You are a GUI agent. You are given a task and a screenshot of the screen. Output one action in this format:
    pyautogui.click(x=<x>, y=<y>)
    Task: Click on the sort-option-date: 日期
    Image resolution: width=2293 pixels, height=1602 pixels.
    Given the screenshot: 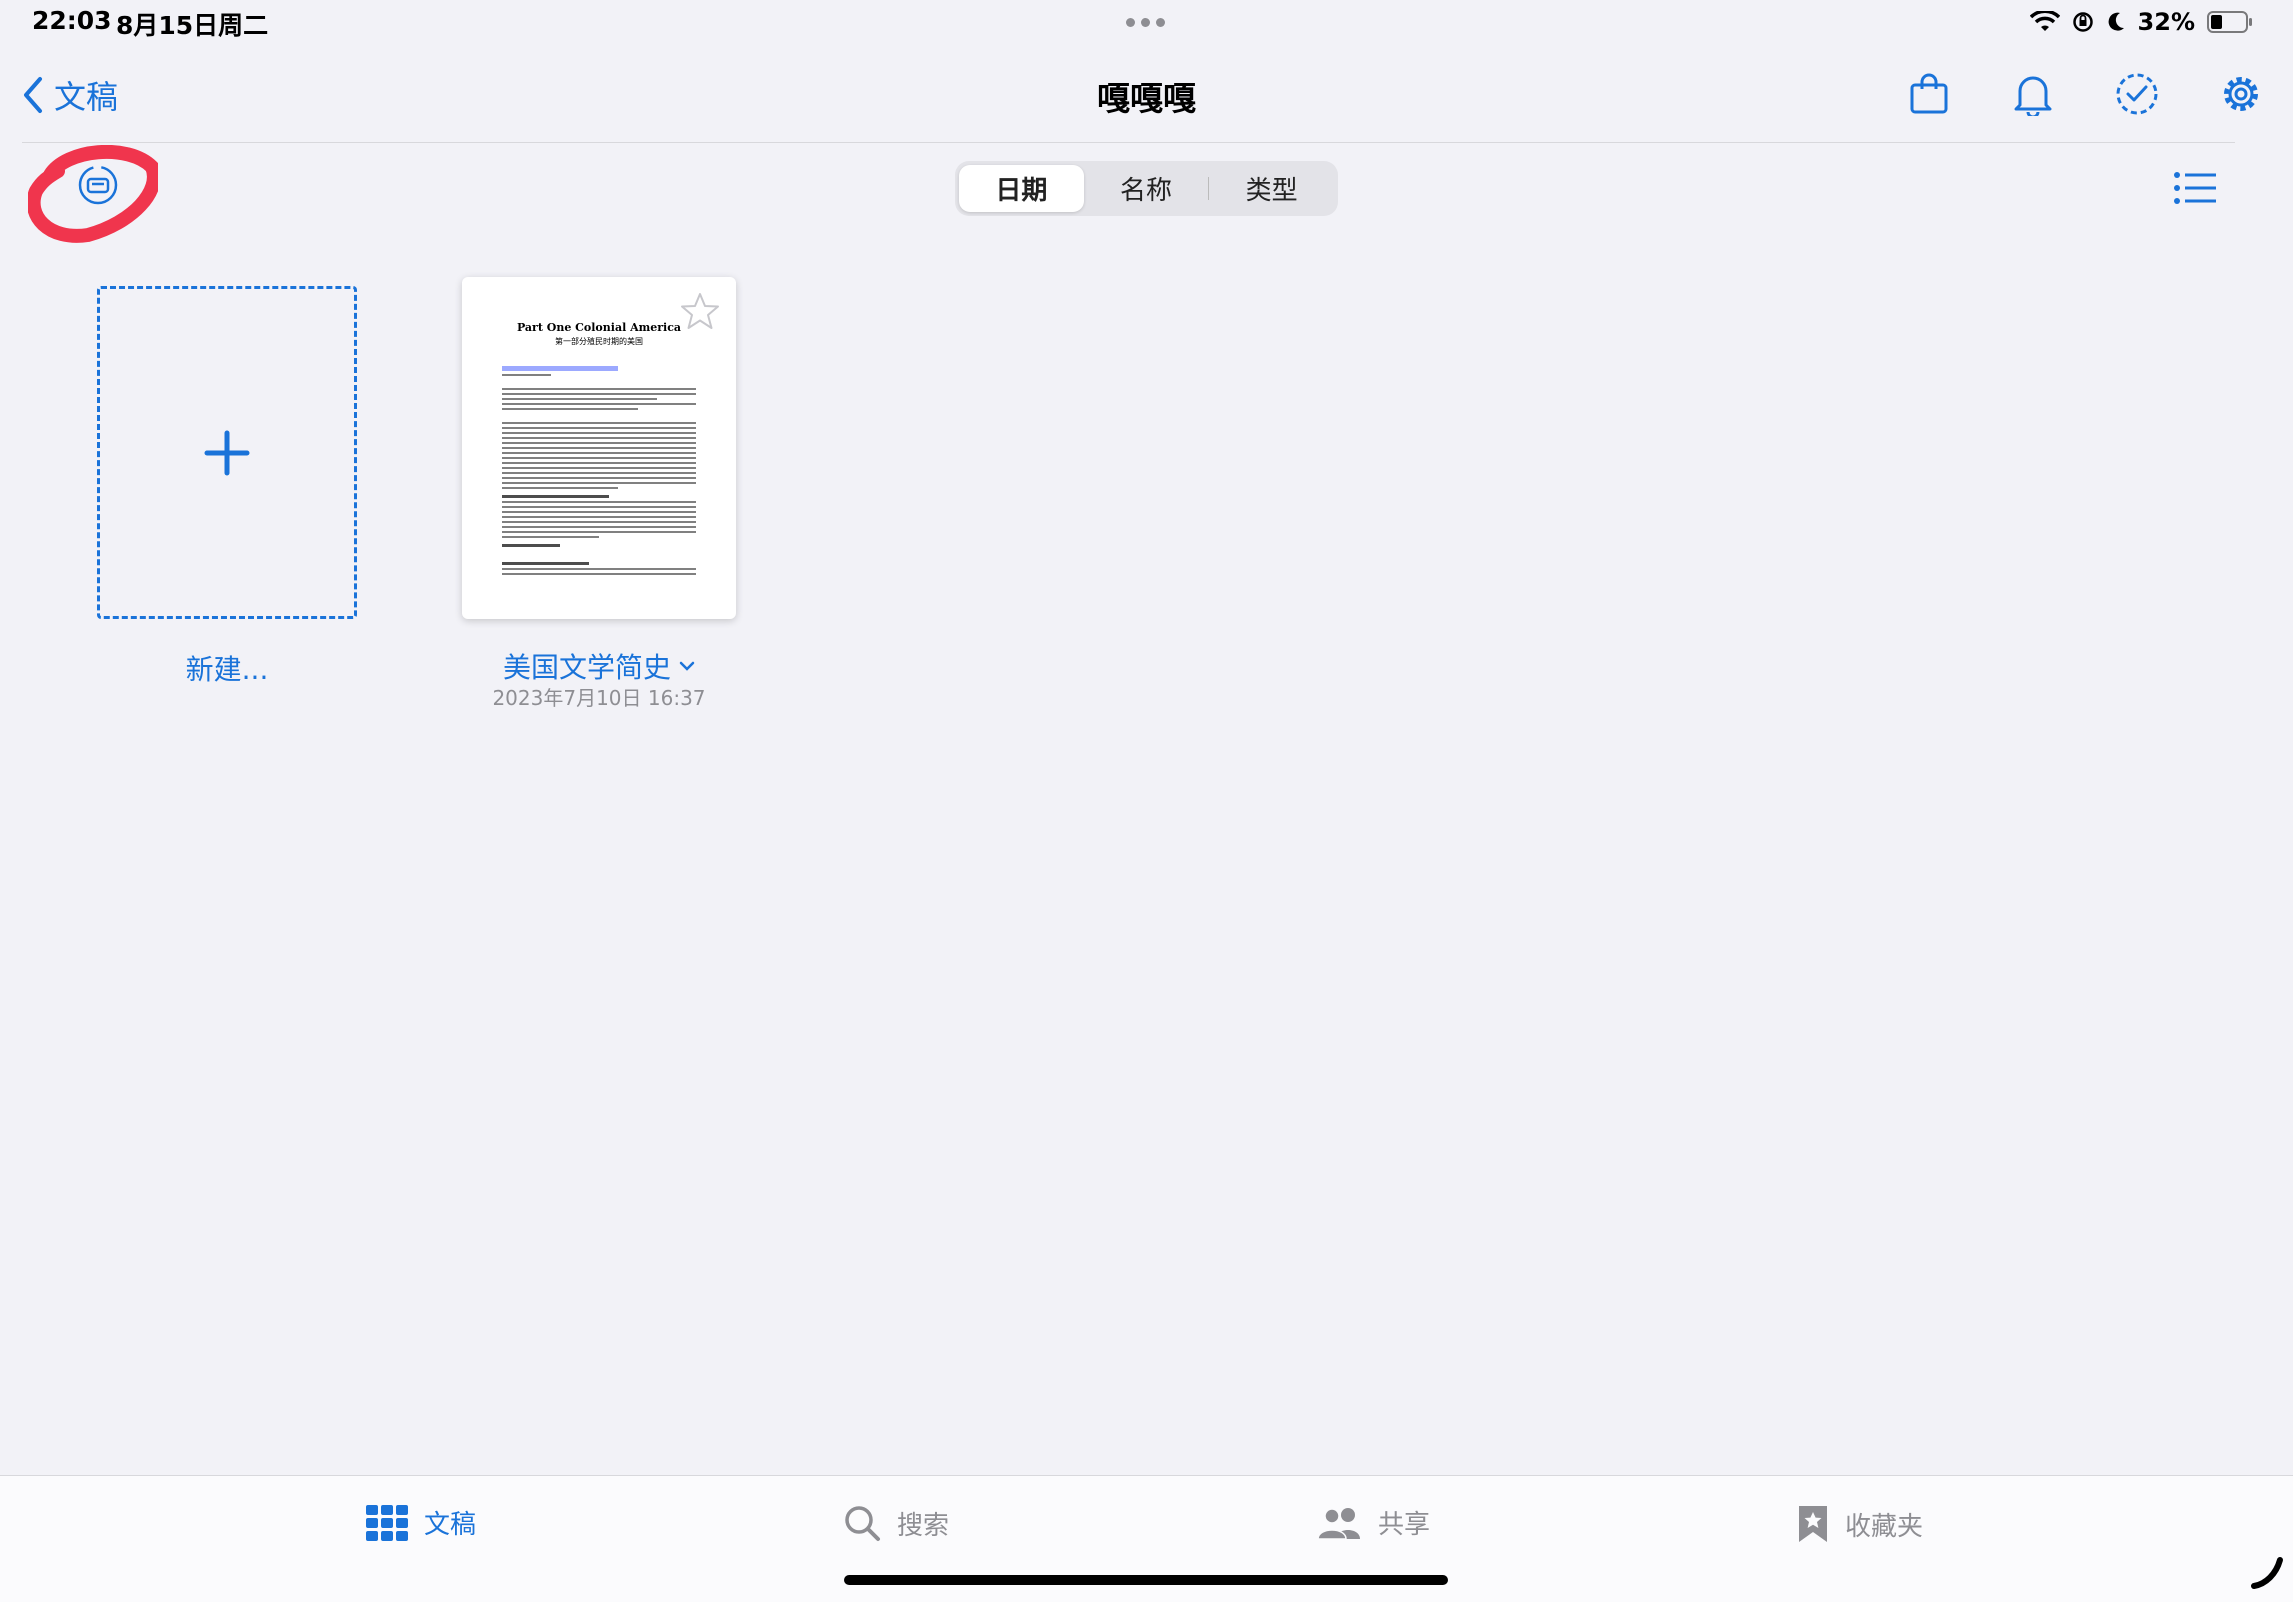 What is the action you would take?
    pyautogui.click(x=1021, y=188)
    